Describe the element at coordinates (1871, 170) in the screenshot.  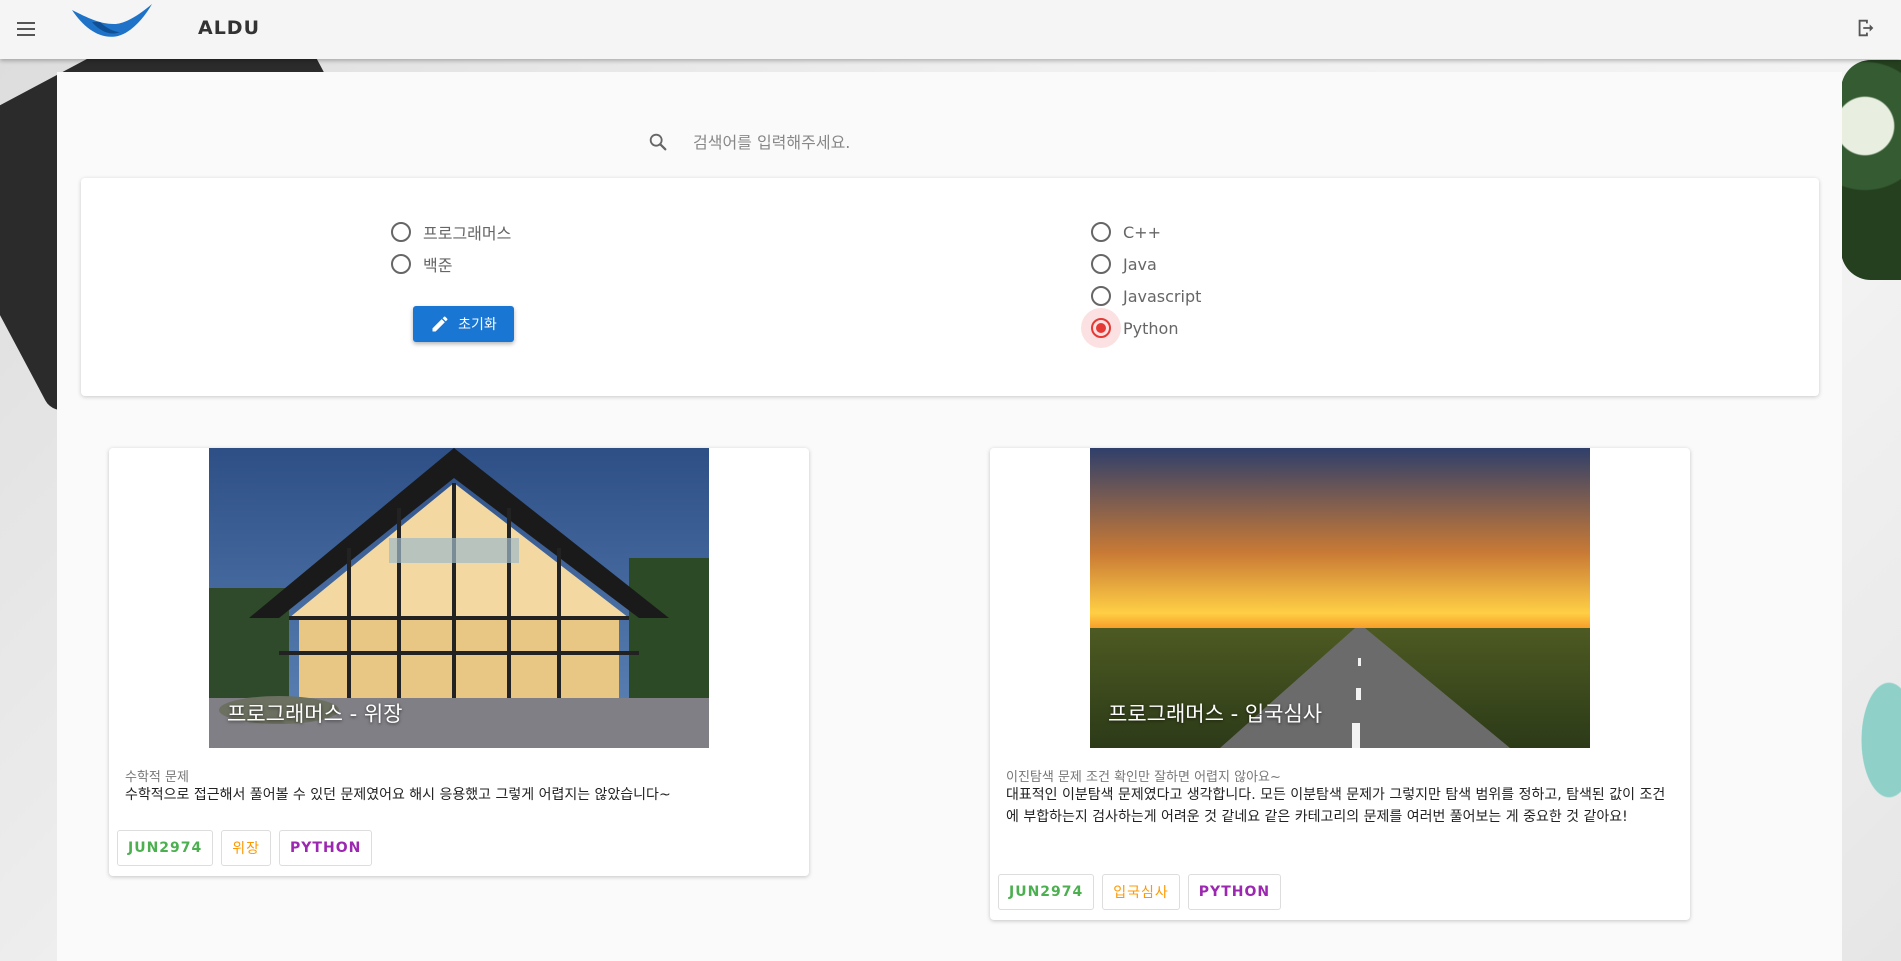
I see `background-plant` at that location.